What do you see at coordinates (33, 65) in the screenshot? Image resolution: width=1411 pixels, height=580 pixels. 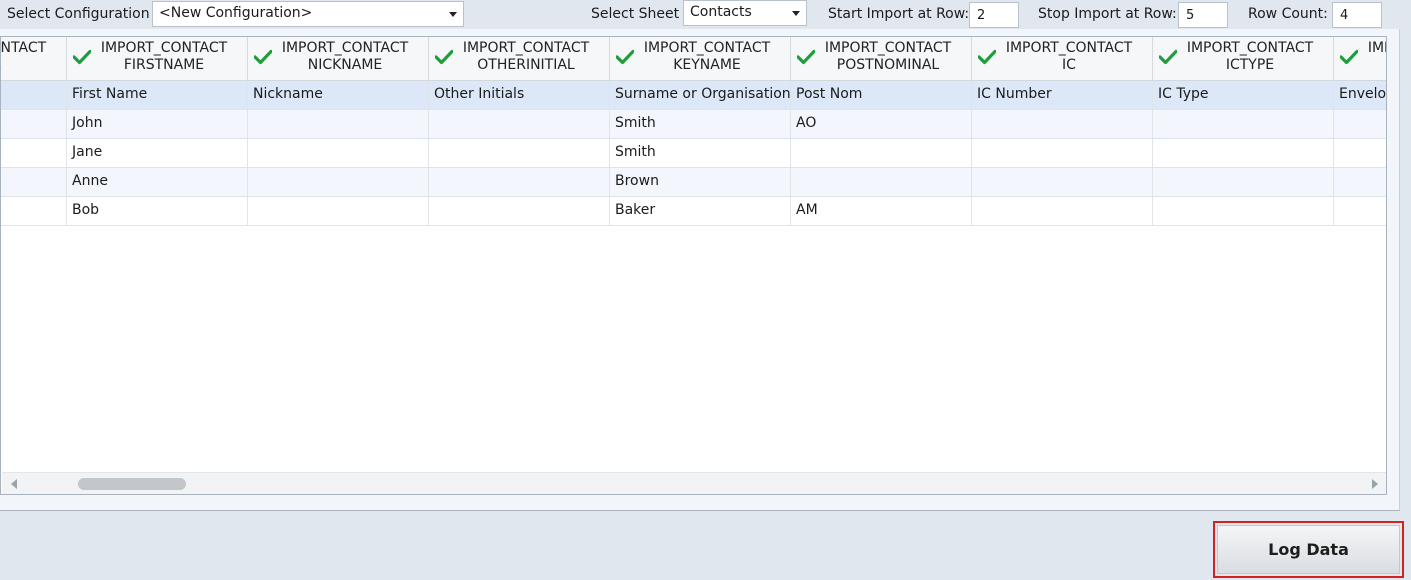 I see `column-header-name: TITLE` at bounding box center [33, 65].